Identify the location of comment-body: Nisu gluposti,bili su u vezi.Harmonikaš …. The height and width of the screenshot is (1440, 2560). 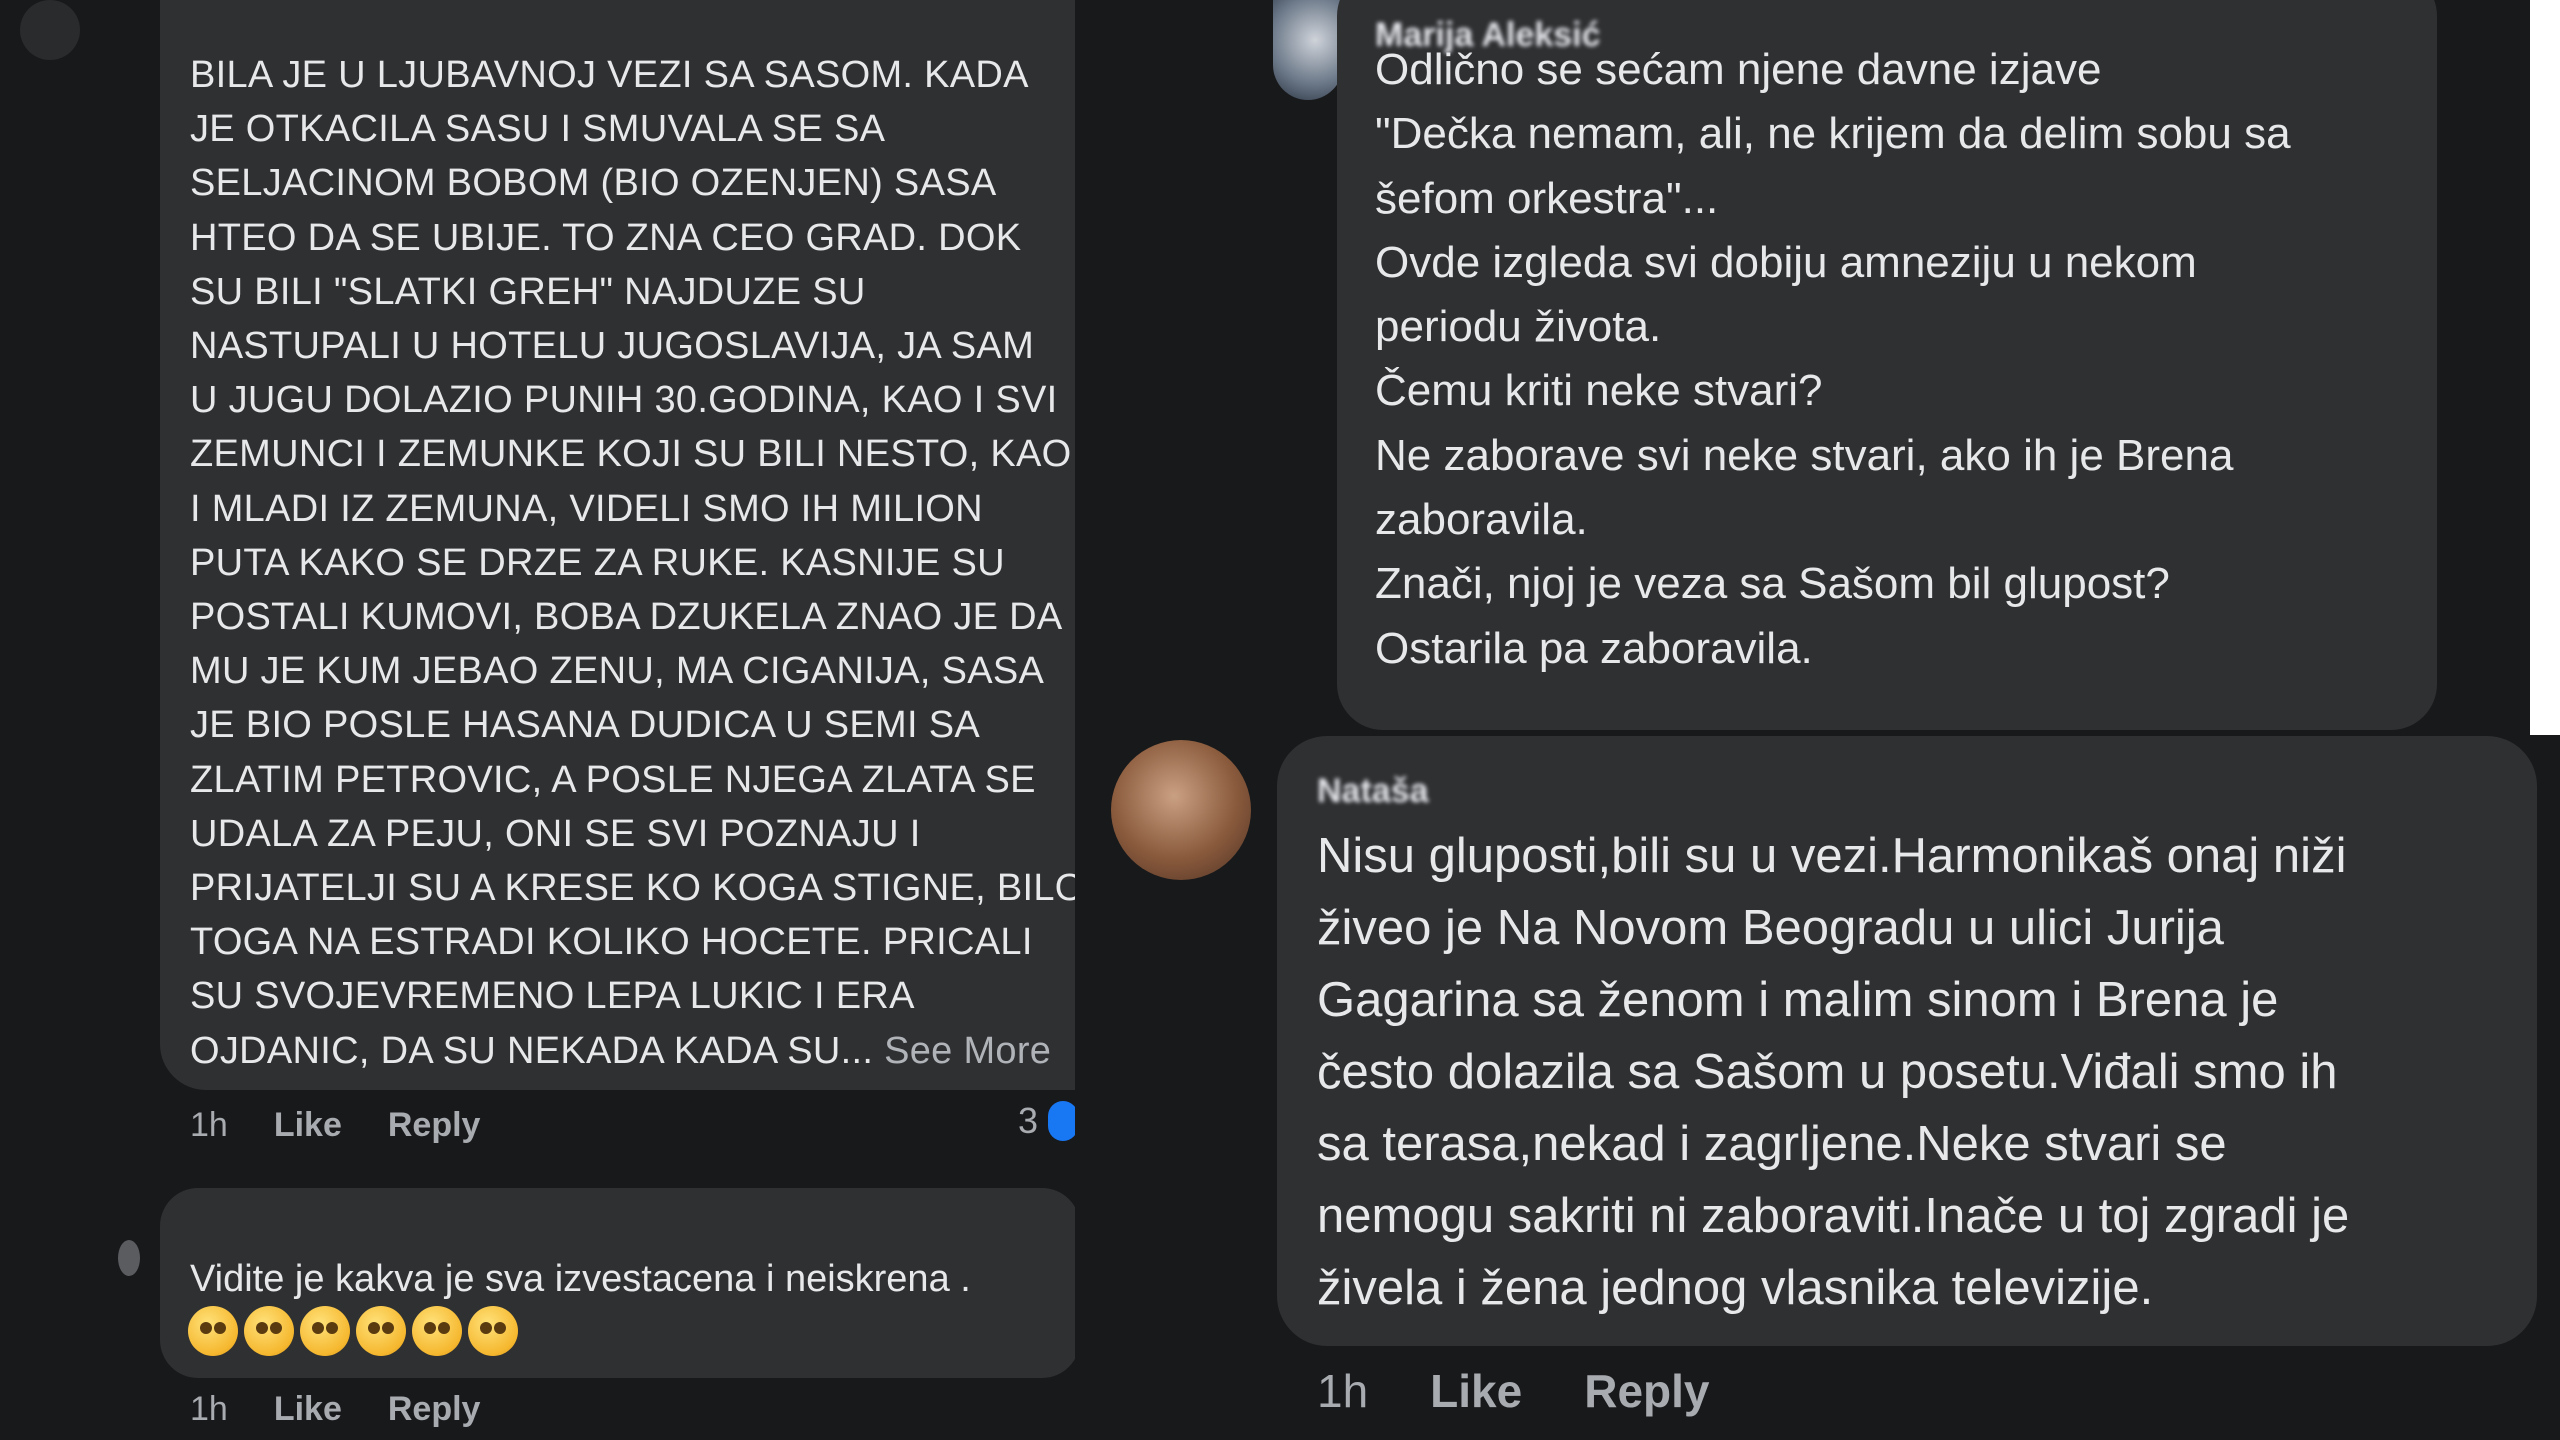
(1833, 1072).